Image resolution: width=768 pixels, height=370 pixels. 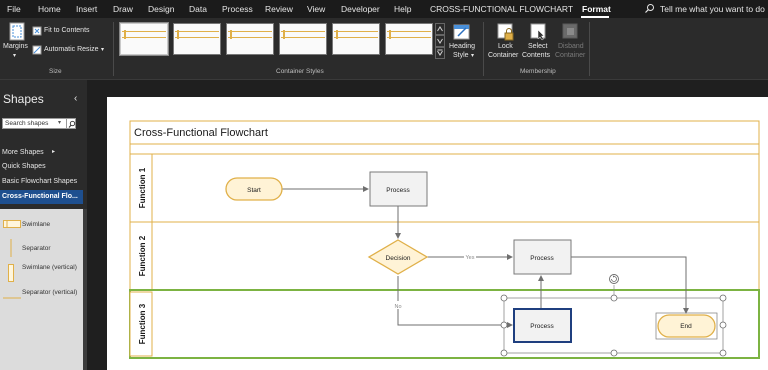 What do you see at coordinates (201, 133) in the screenshot?
I see `diagram-title: Cross-Functional Flowchart` at bounding box center [201, 133].